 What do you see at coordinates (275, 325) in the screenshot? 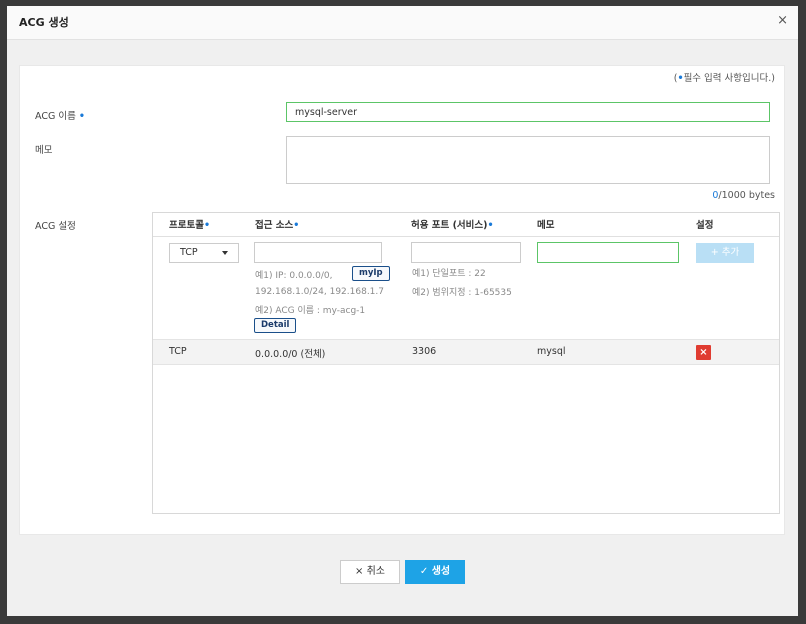
I see `detail-button: Detail` at bounding box center [275, 325].